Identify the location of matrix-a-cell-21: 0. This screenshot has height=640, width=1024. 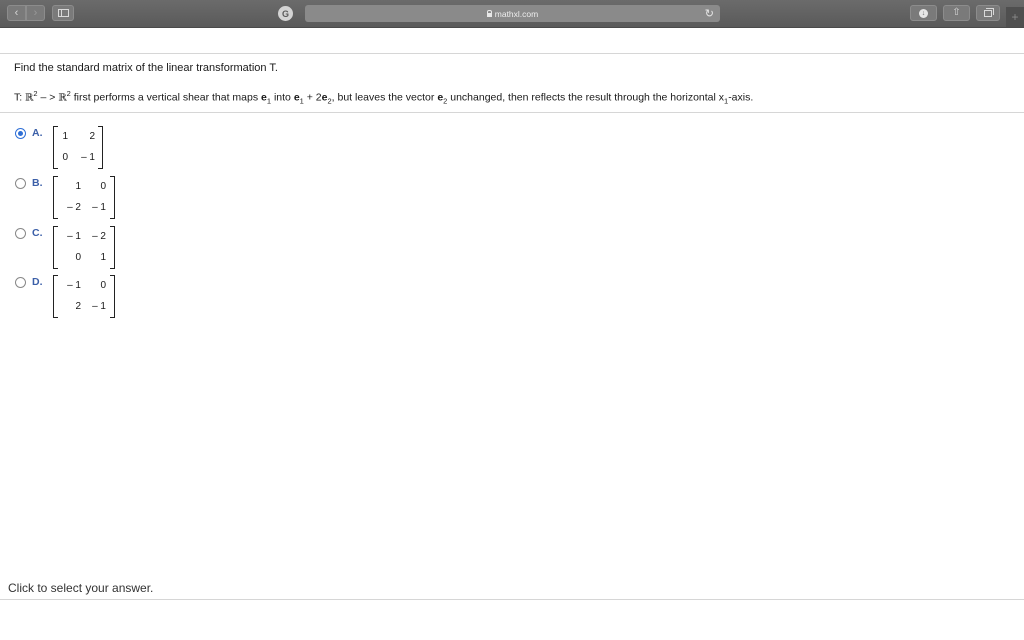
(65, 157).